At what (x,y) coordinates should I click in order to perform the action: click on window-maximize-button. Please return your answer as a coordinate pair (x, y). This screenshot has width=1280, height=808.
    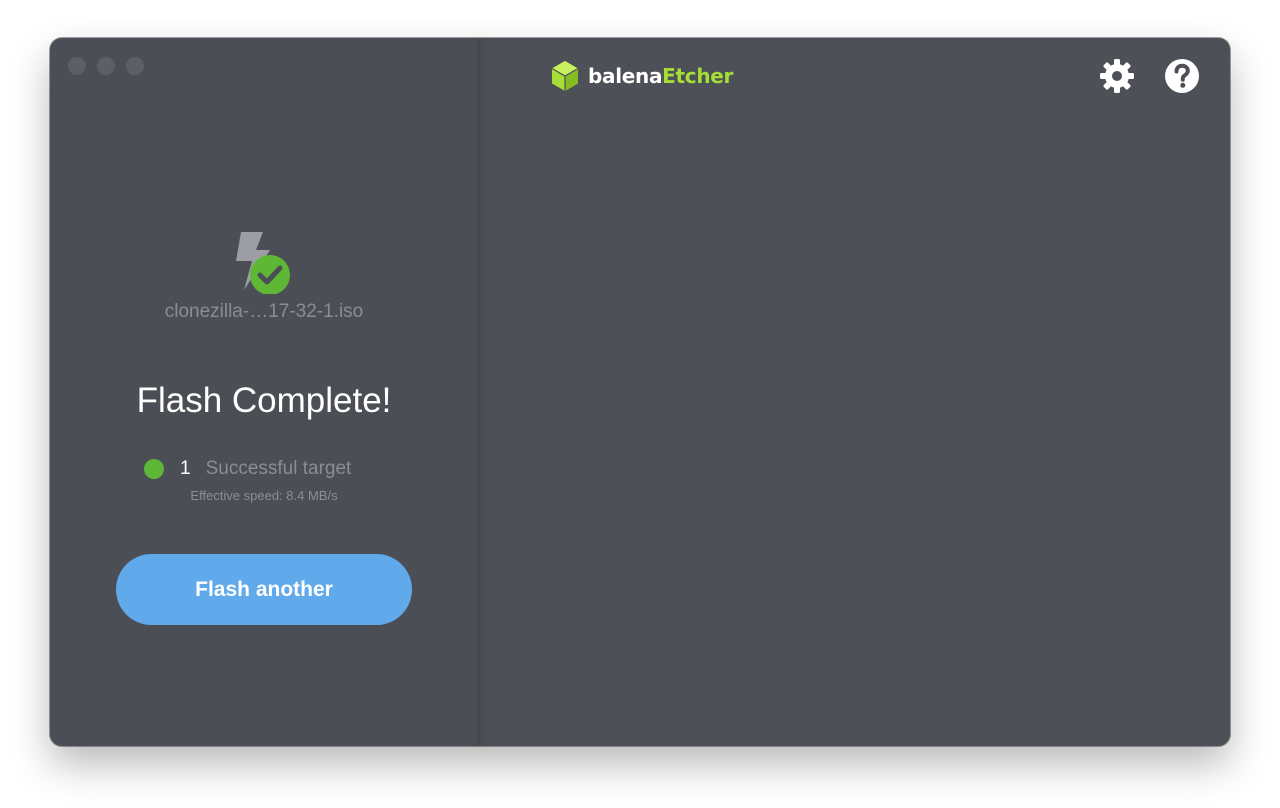
    Looking at the image, I should click on (135, 66).